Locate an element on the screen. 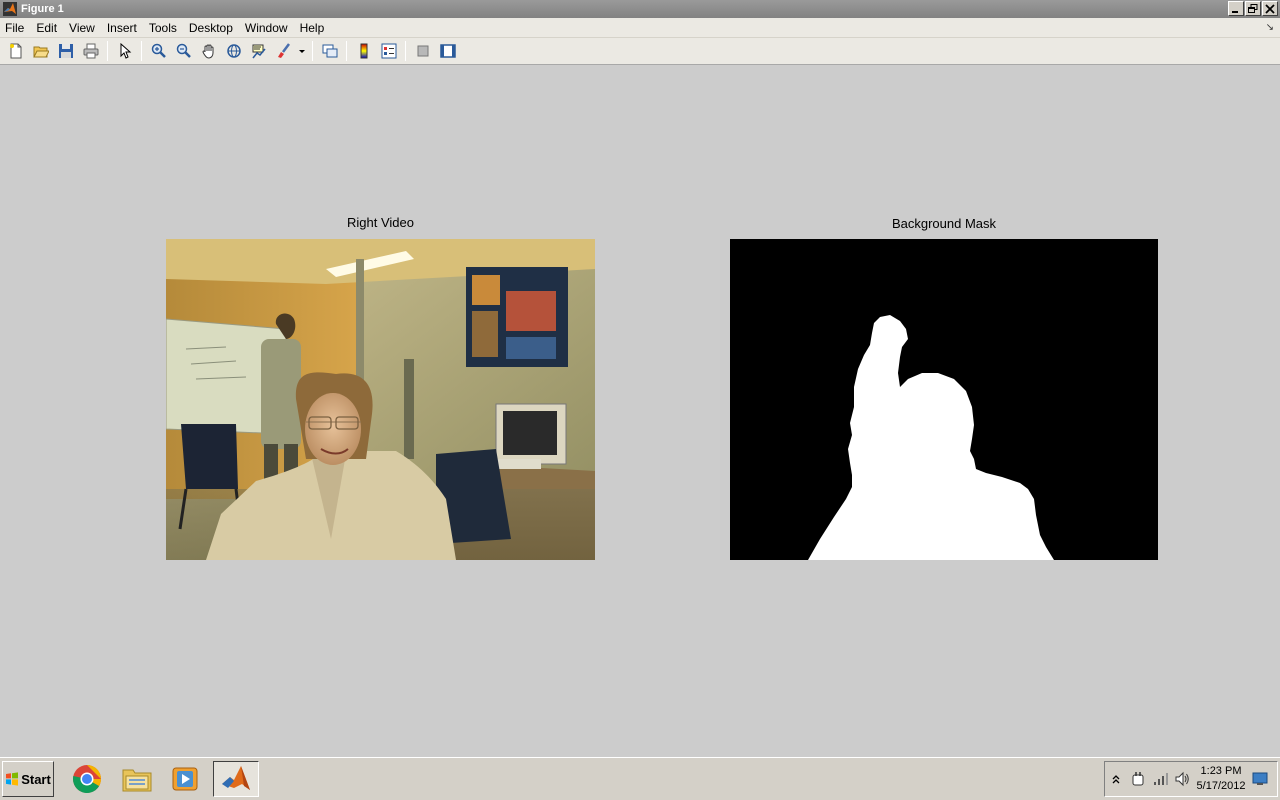 This screenshot has width=1280, height=800. brush-button is located at coordinates (283, 51).